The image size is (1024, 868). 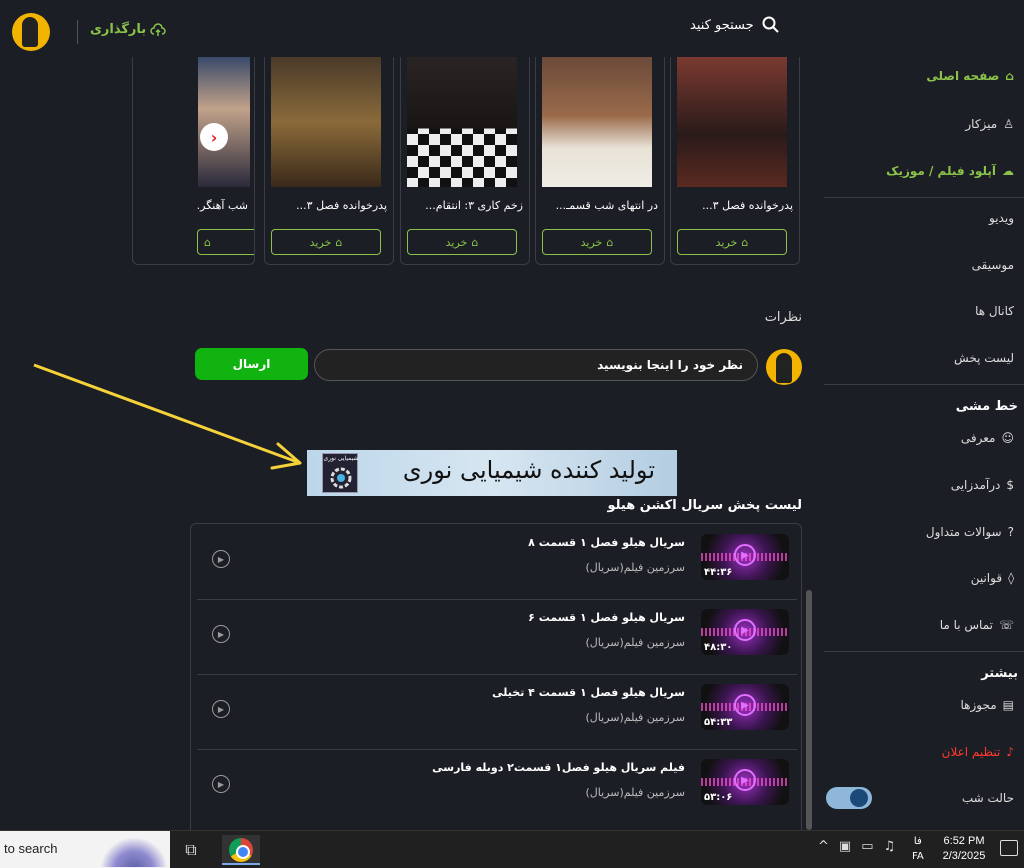 I want to click on home-icon: ⌂, so click(x=1009, y=76).